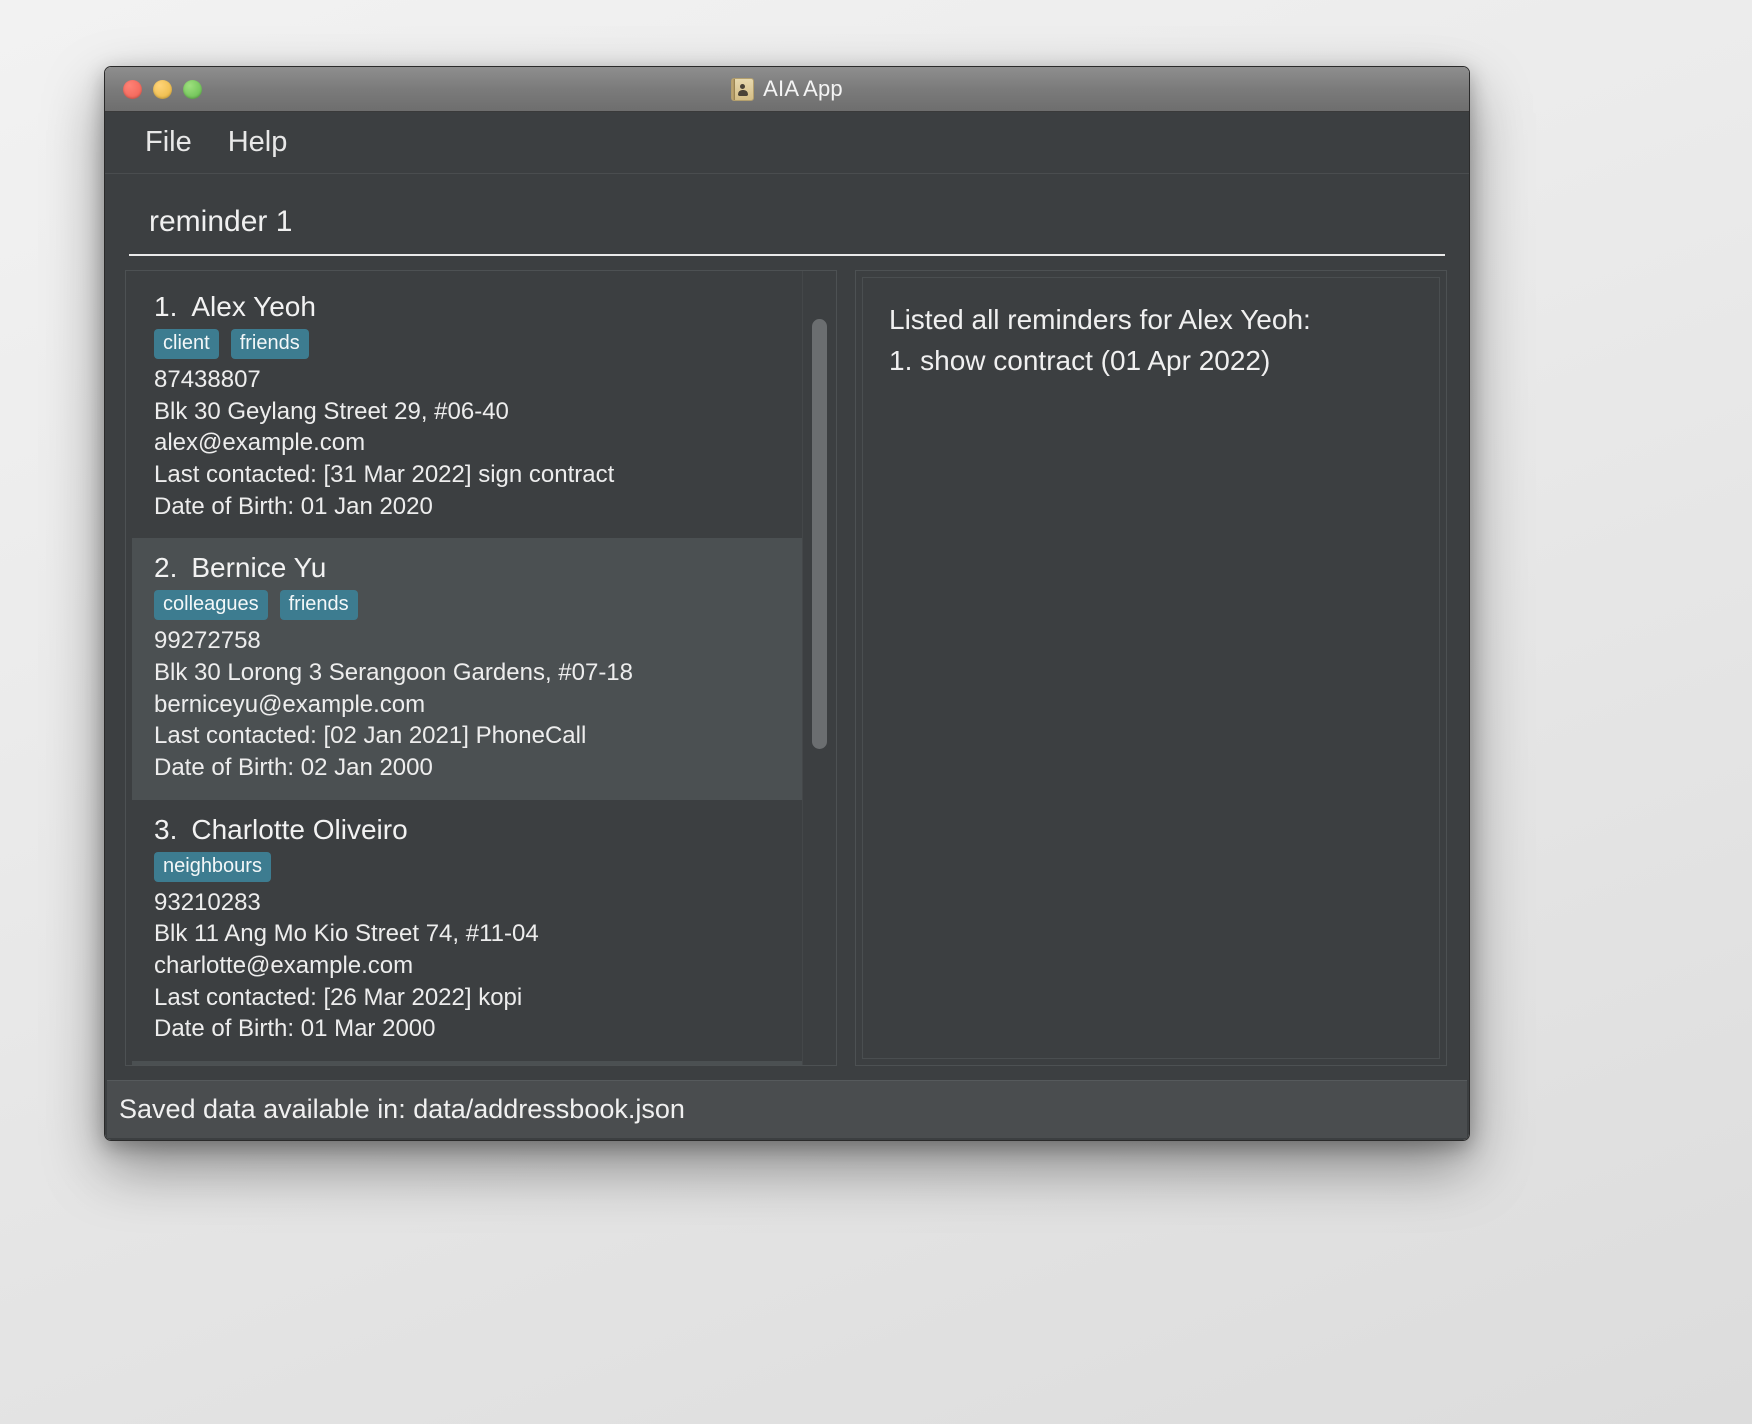  What do you see at coordinates (207, 902) in the screenshot?
I see `contact-phone: 93210283` at bounding box center [207, 902].